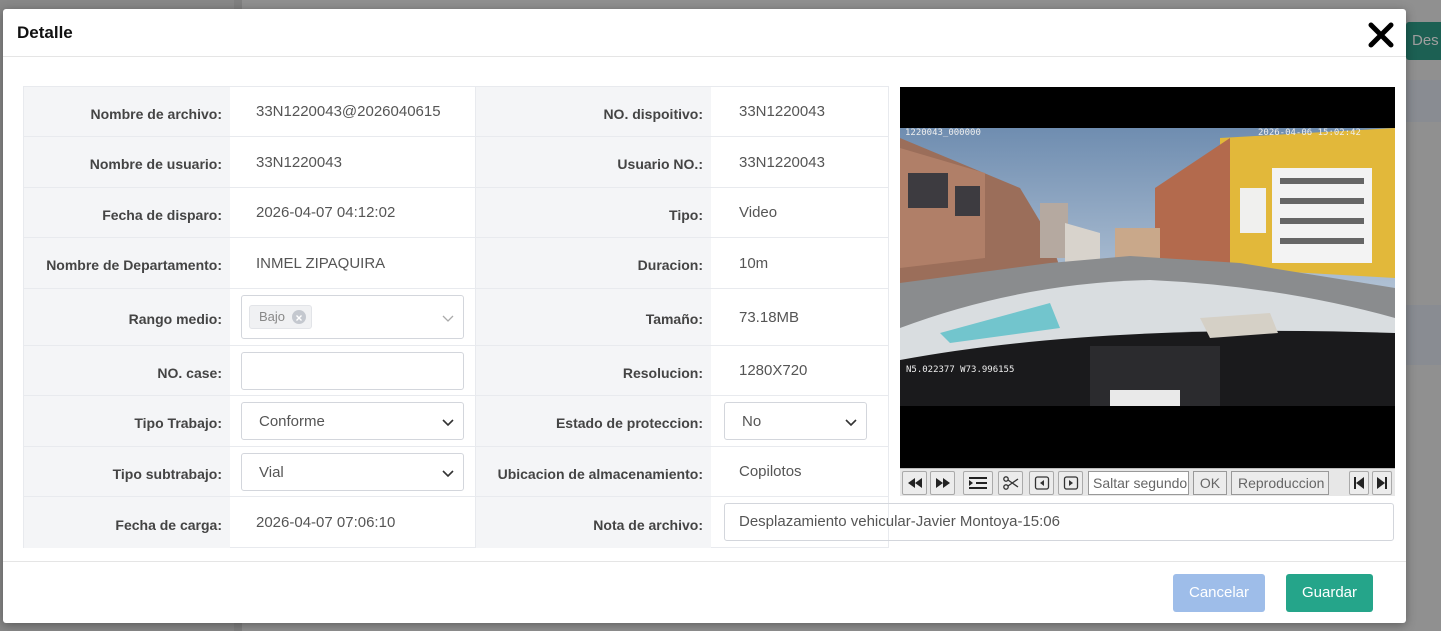 This screenshot has width=1441, height=631. I want to click on skip-start-icon, so click(1359, 483).